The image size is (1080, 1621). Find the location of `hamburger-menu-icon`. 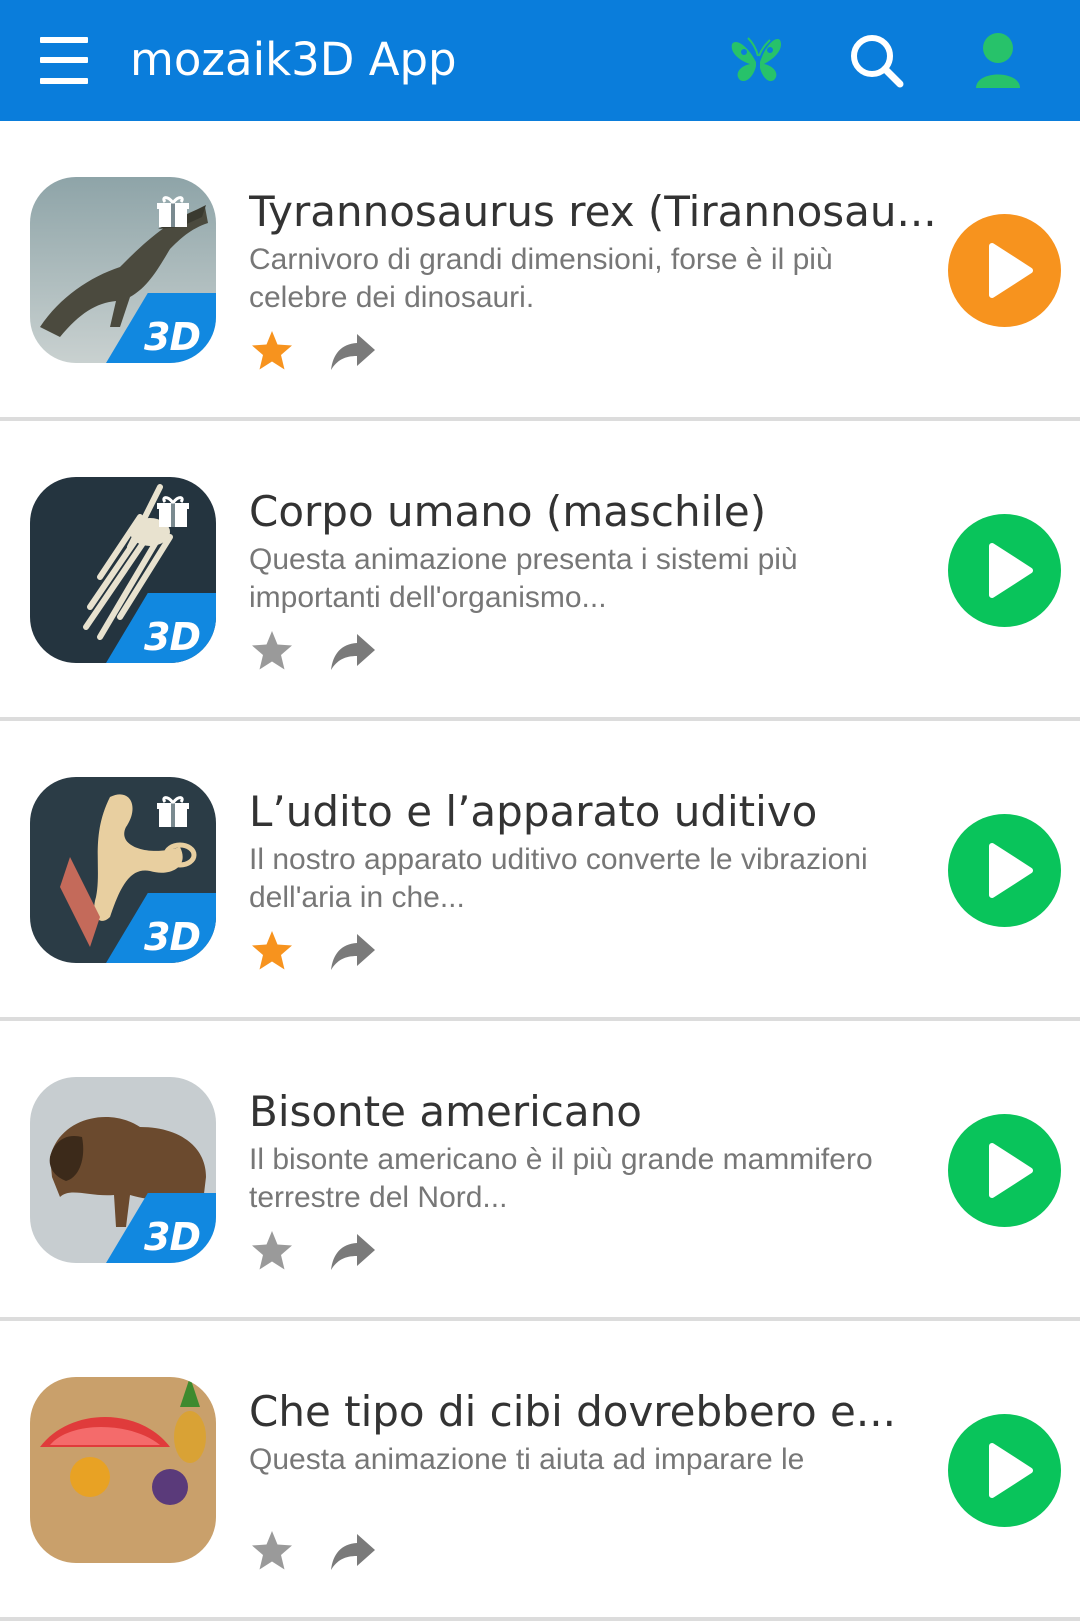

hamburger-menu-icon is located at coordinates (65, 62).